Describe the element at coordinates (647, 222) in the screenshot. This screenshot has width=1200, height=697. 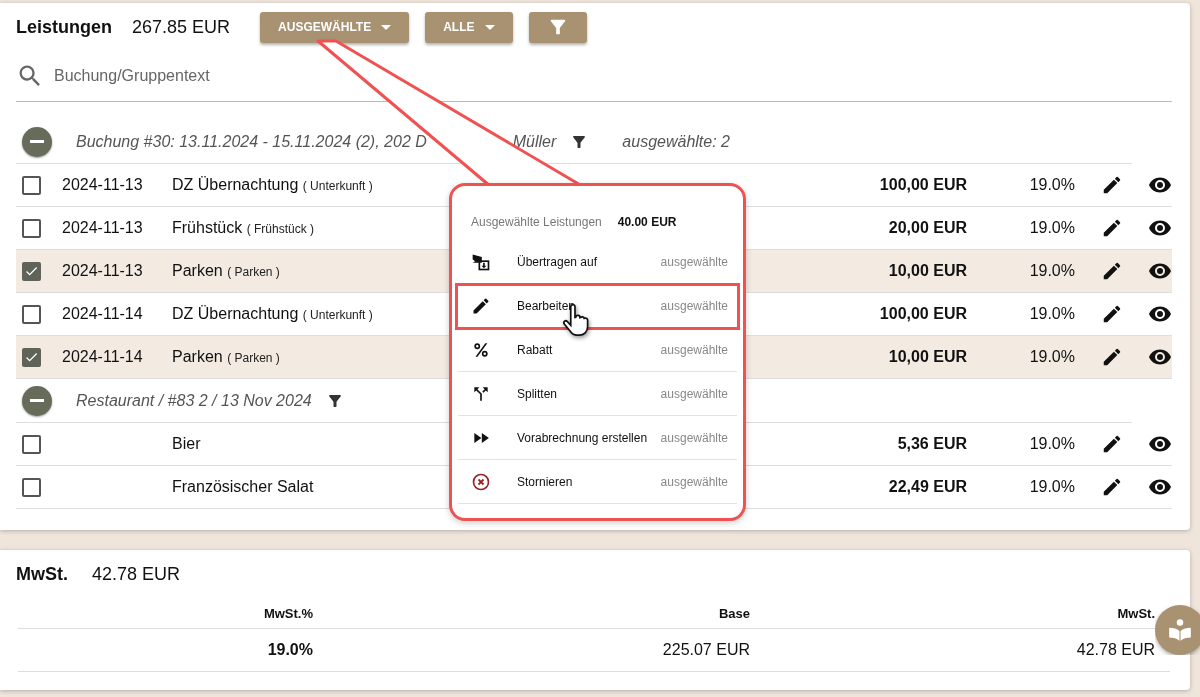
I see `selected-total: 40.00 EUR` at that location.